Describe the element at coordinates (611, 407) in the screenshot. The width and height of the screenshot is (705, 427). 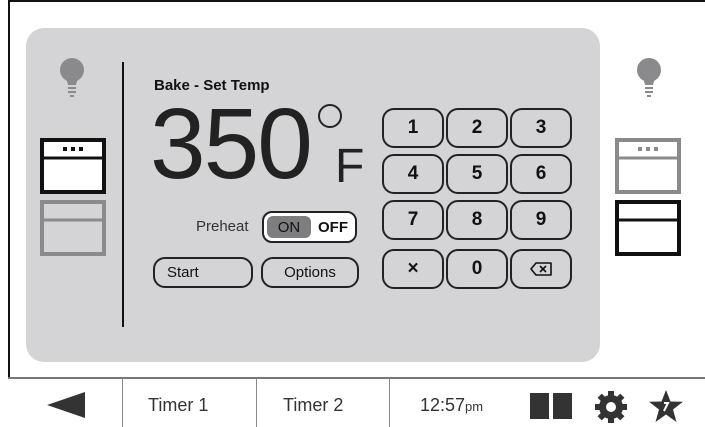
I see `gear-icon` at that location.